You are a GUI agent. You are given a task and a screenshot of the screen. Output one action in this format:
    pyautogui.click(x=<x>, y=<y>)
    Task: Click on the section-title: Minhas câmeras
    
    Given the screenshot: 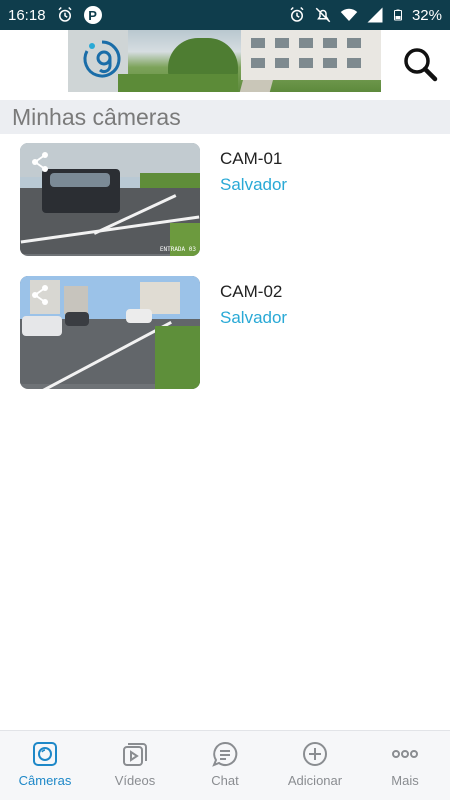 What is the action you would take?
    pyautogui.click(x=225, y=117)
    